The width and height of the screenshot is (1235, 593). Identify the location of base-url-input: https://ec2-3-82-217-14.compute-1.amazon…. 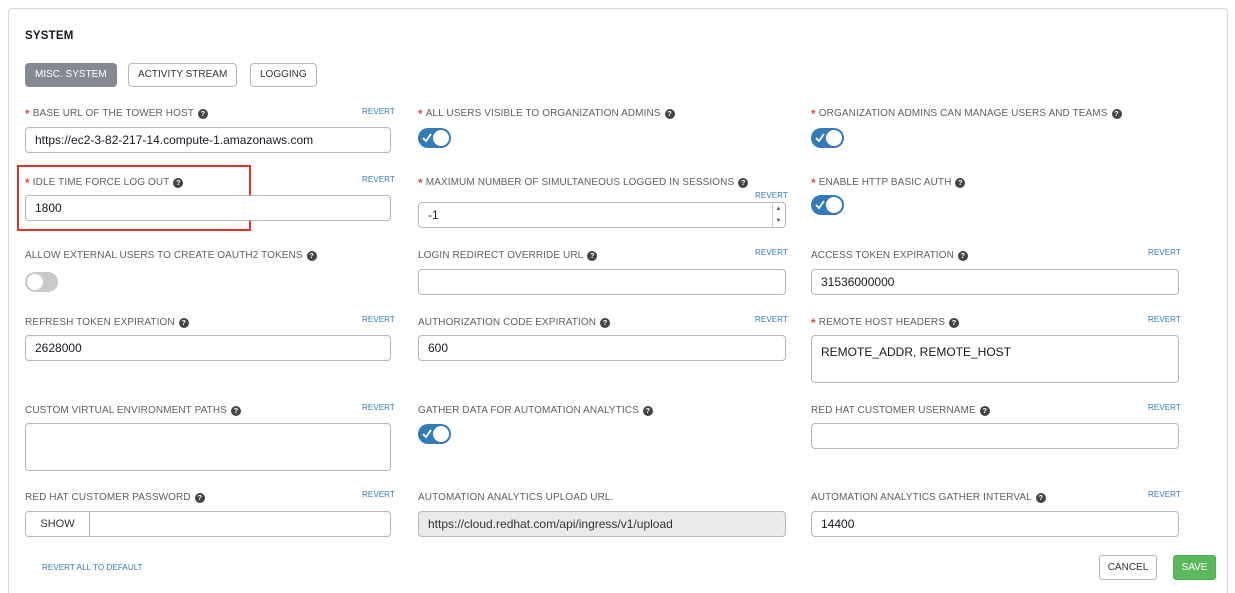
(208, 140).